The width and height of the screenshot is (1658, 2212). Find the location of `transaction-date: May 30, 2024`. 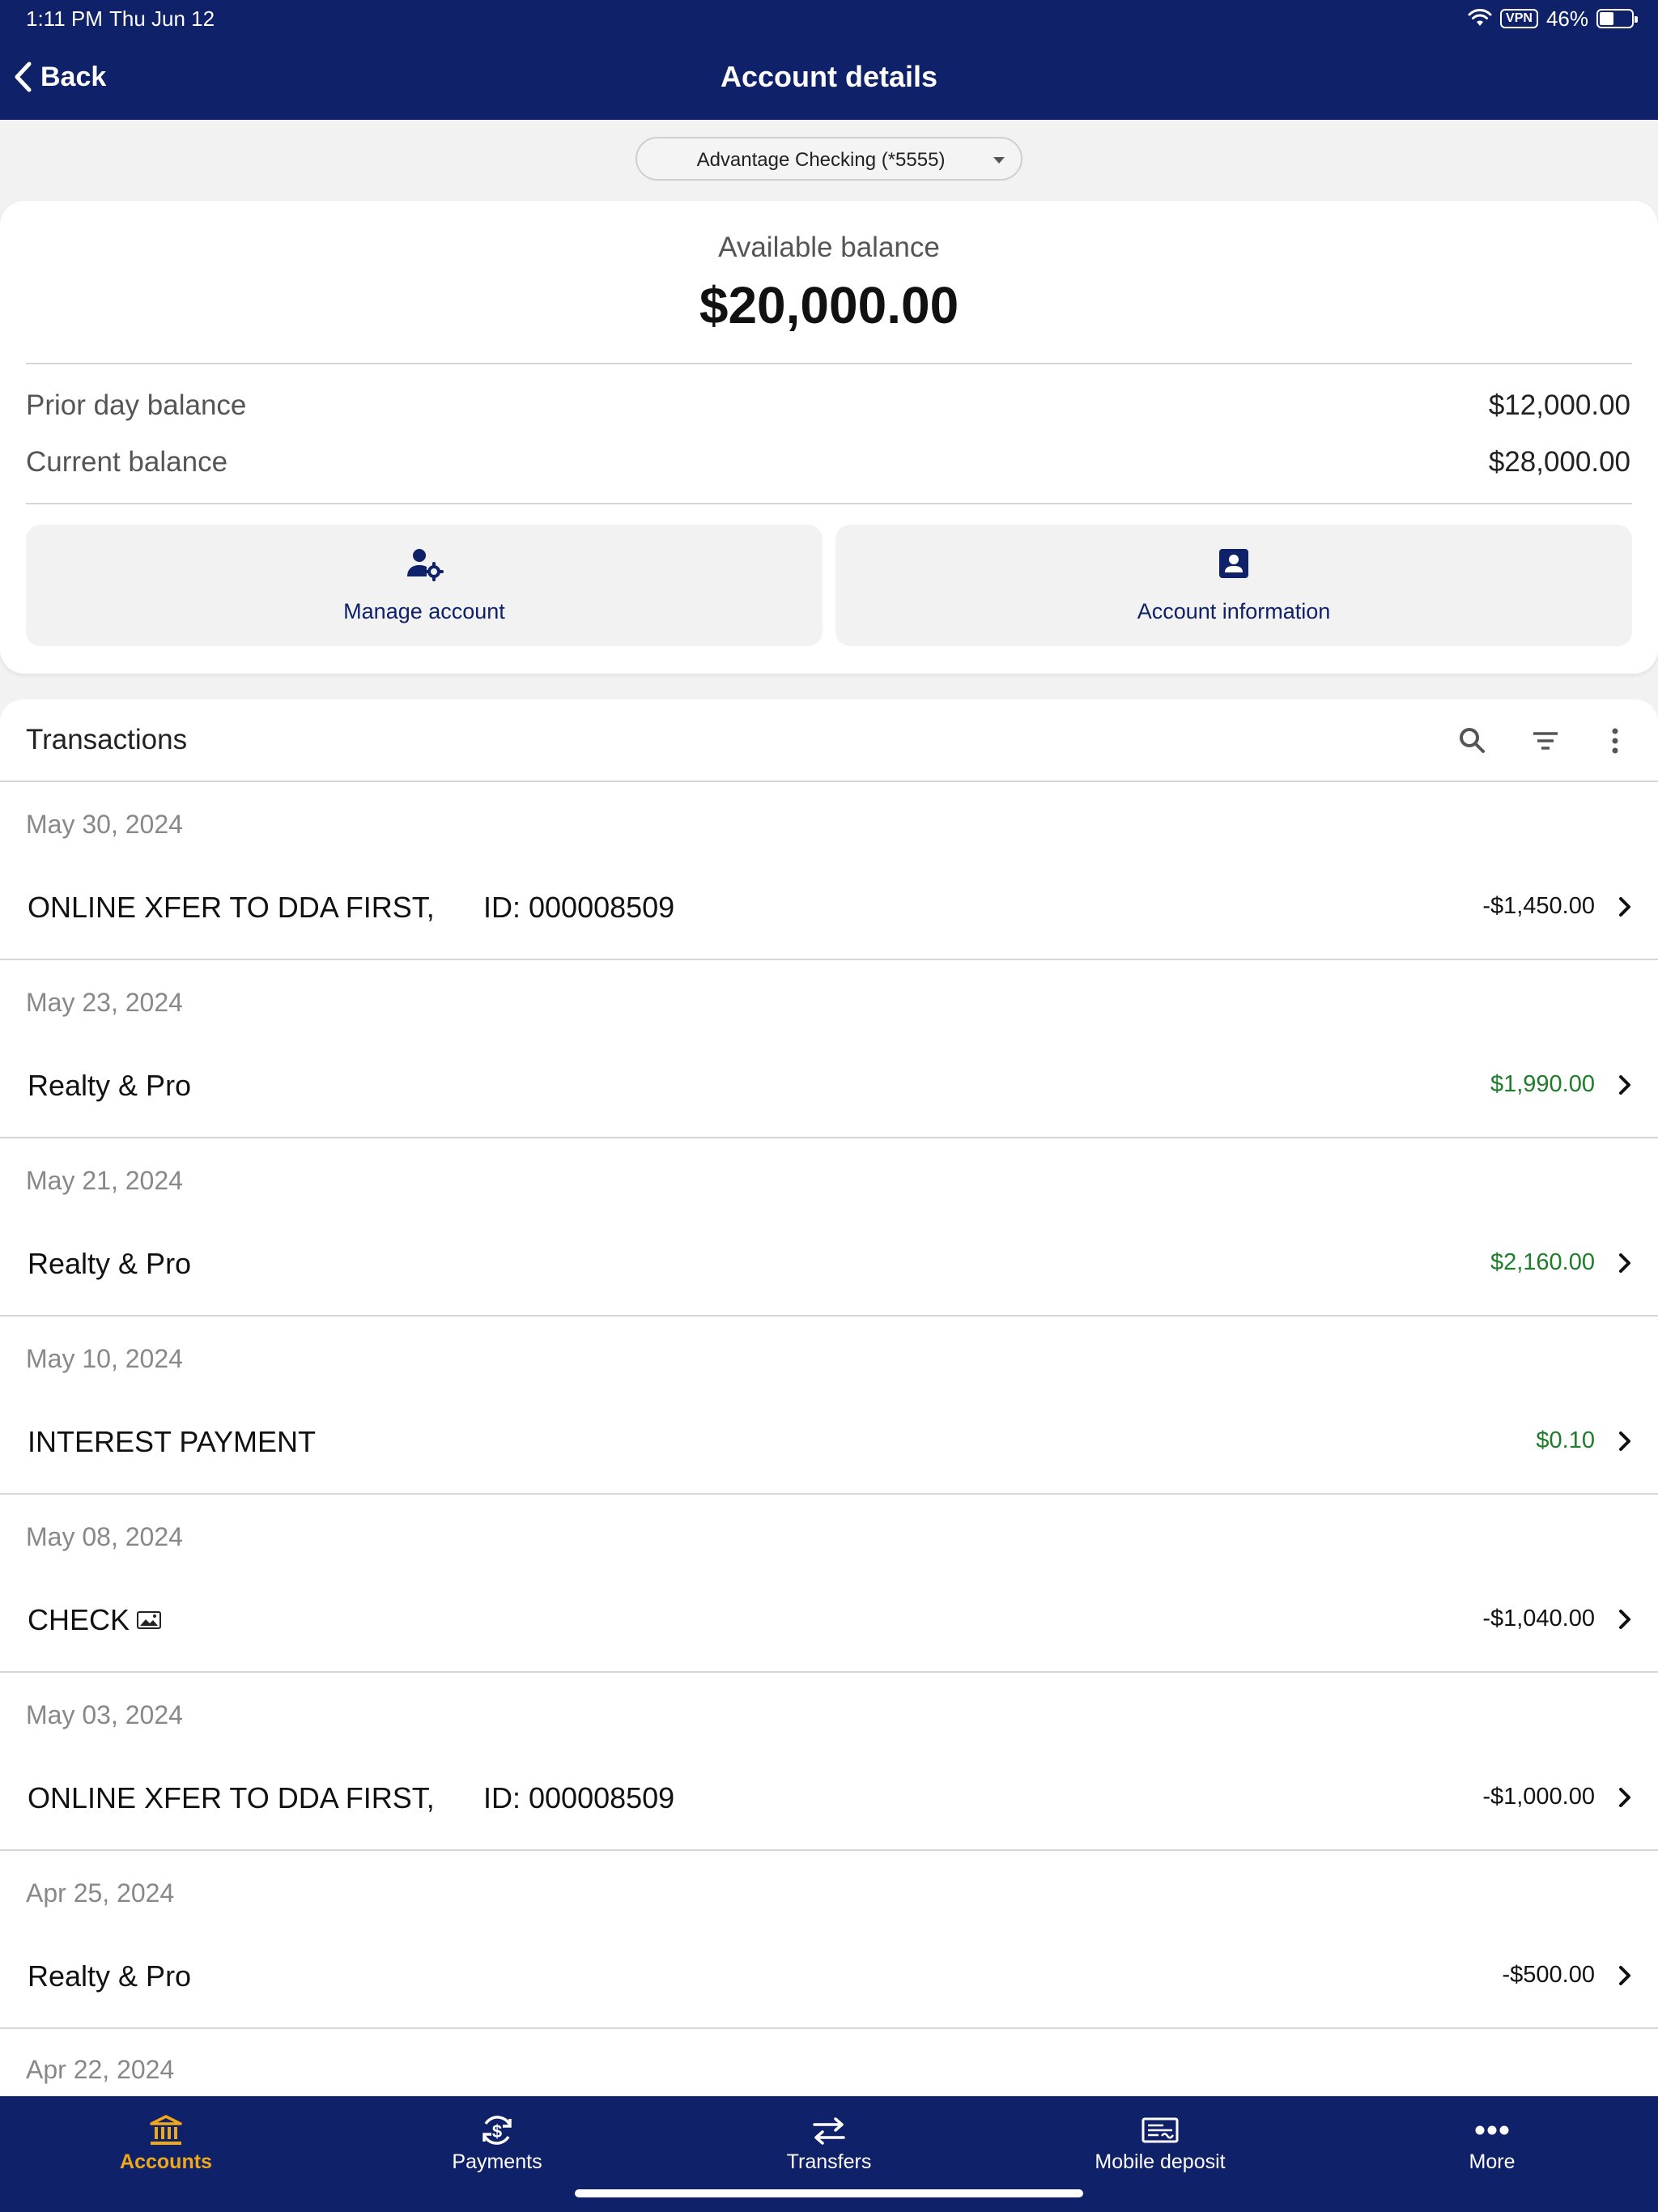

transaction-date: May 30, 2024 is located at coordinates (104, 825).